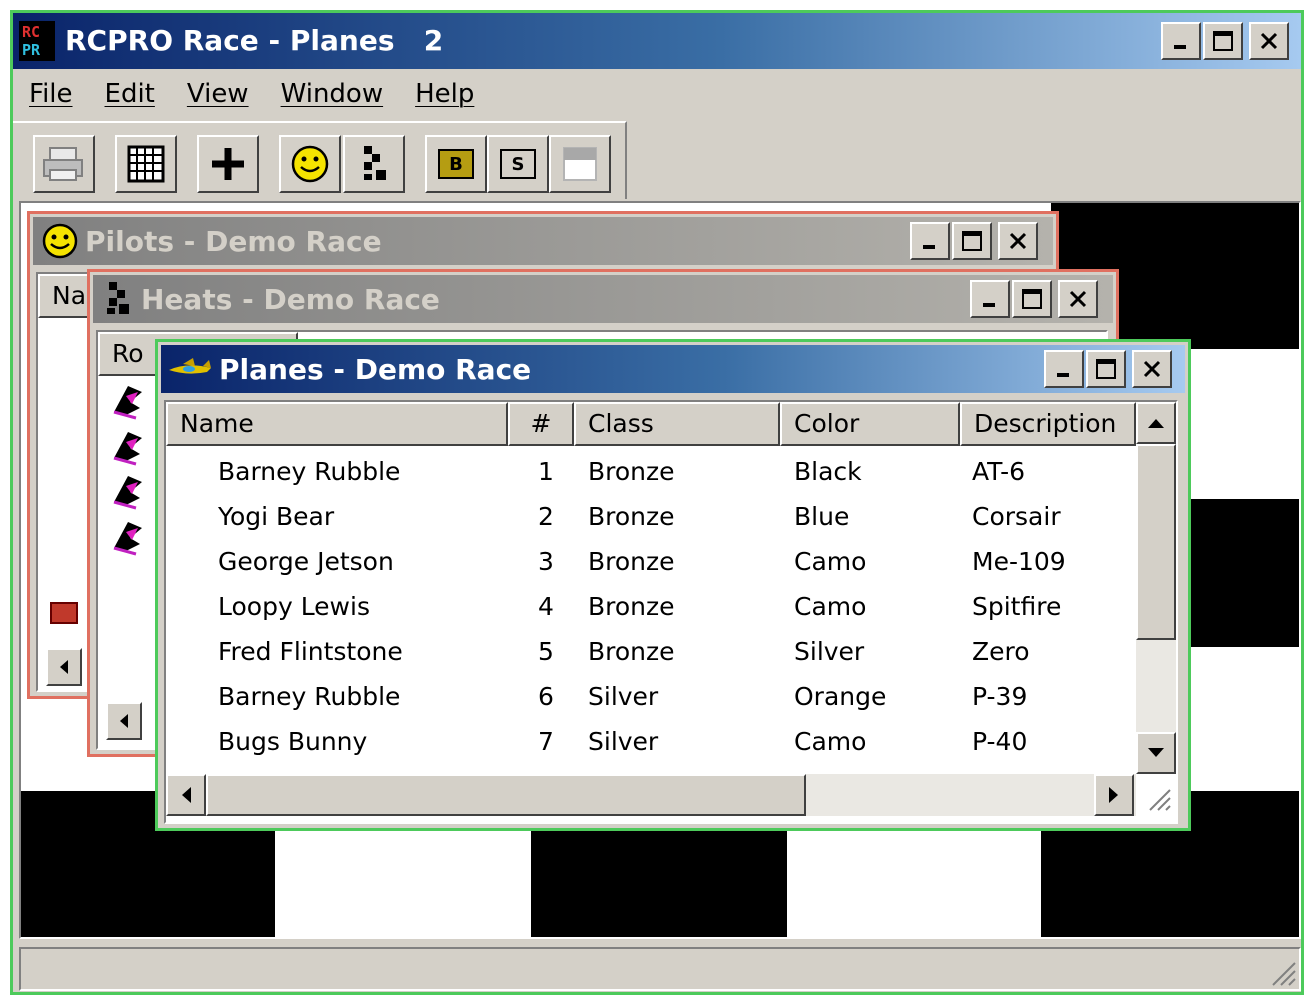 Image resolution: width=1304 pixels, height=997 pixels. Describe the element at coordinates (456, 164) in the screenshot. I see `b-button: B` at that location.